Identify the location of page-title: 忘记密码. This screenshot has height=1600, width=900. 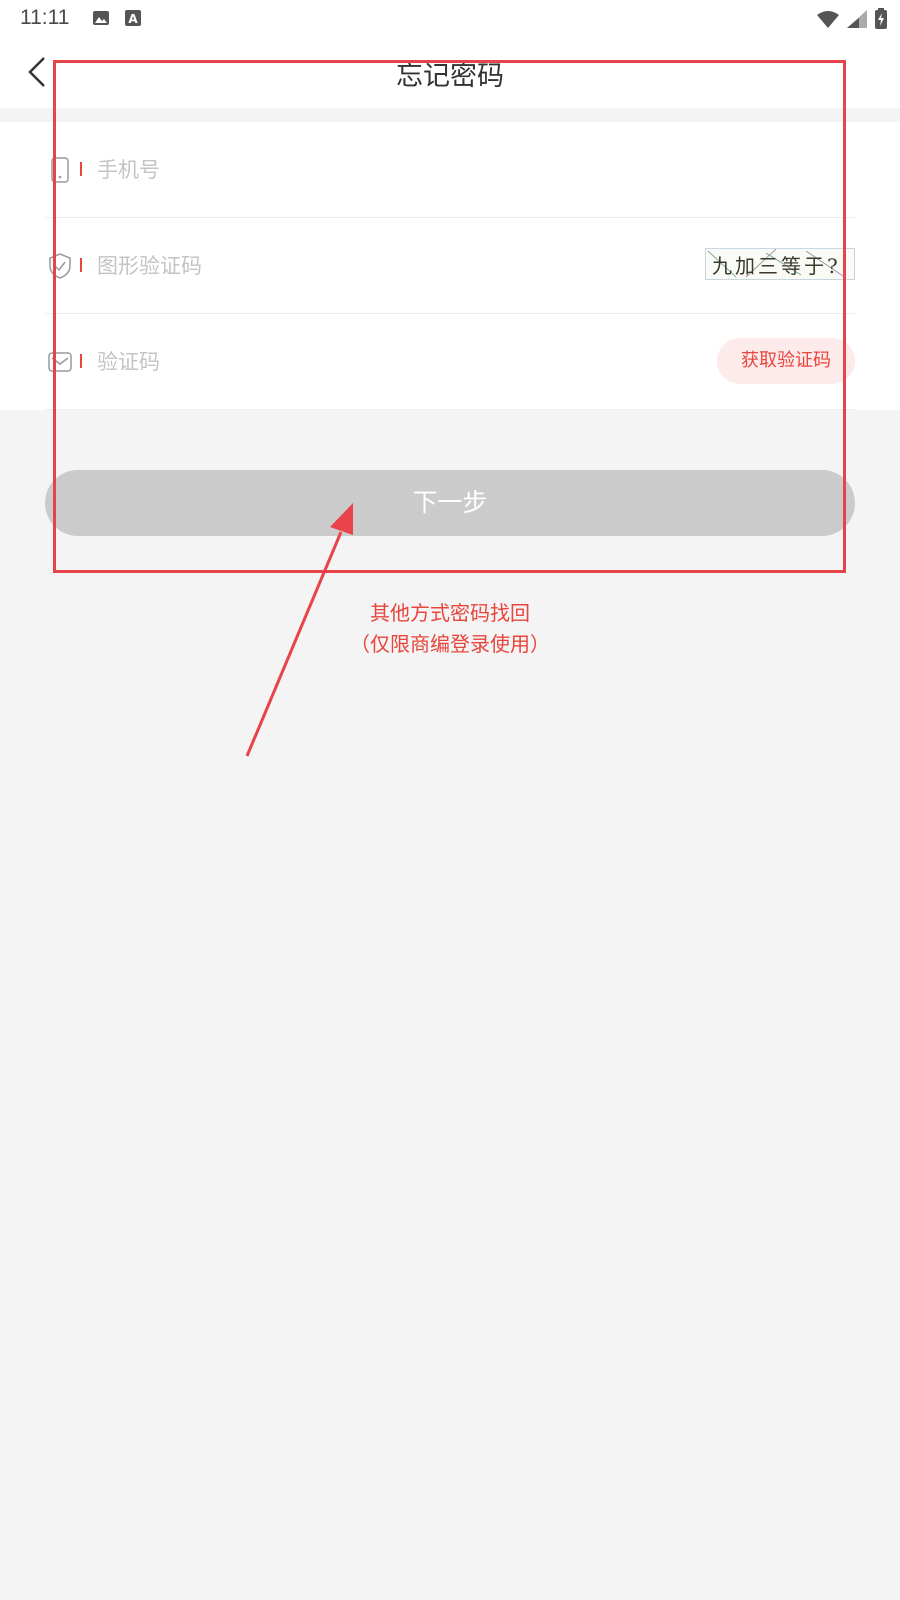
(450, 76).